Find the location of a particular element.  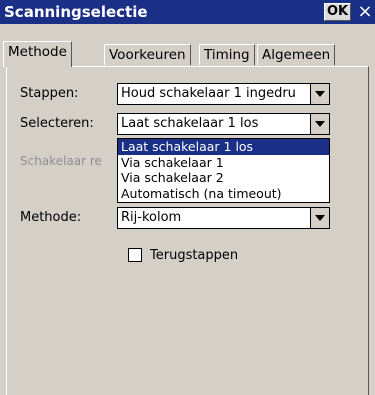

stappen-label: Stappen: is located at coordinates (49, 93).